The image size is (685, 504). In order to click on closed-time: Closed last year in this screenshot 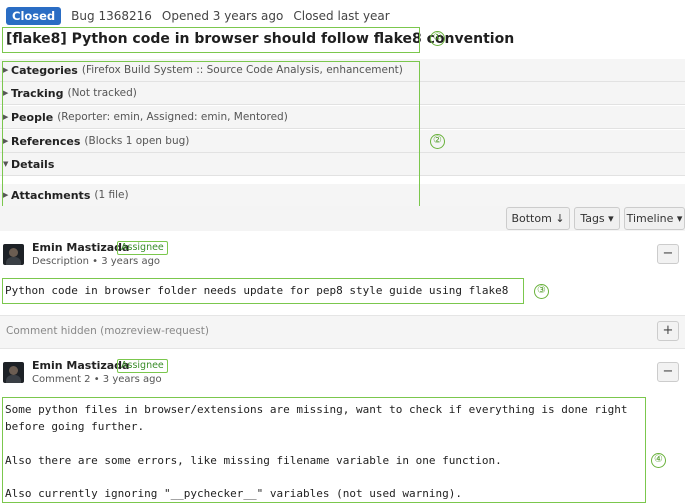, I will do `click(341, 16)`.